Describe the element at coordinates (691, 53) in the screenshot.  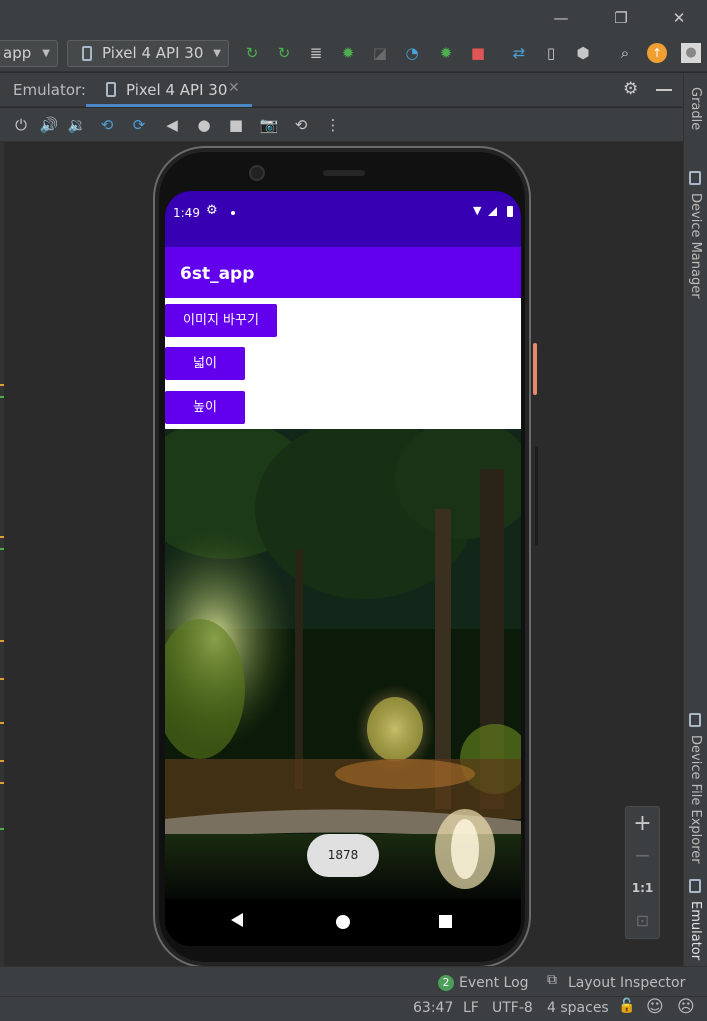
I see `avatar-icon: ●` at that location.